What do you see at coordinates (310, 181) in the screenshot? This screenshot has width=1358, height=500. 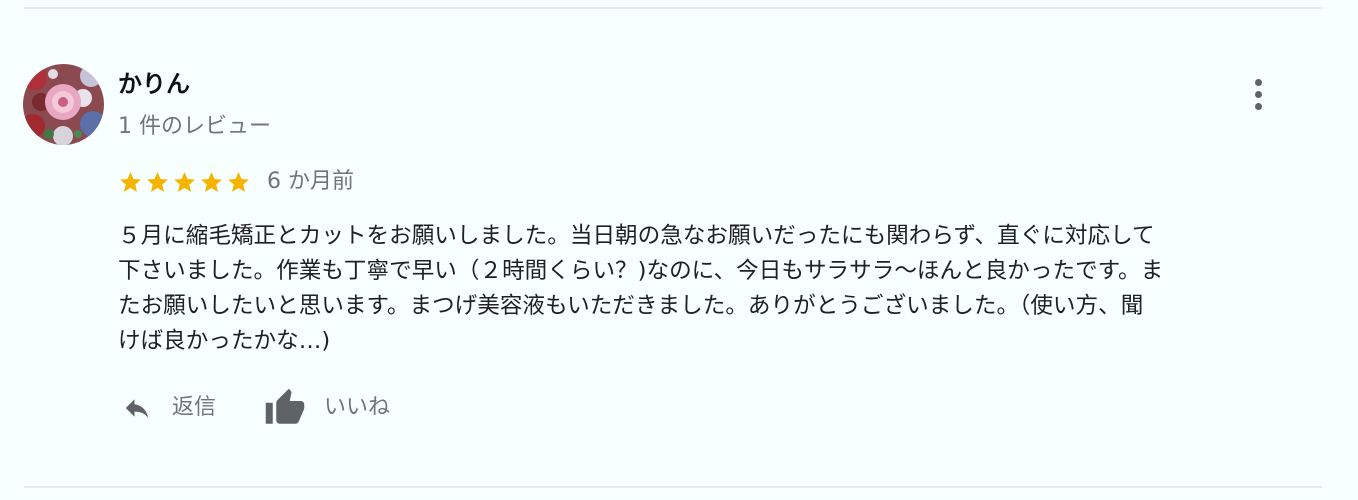 I see `review-time: 6 か月前` at bounding box center [310, 181].